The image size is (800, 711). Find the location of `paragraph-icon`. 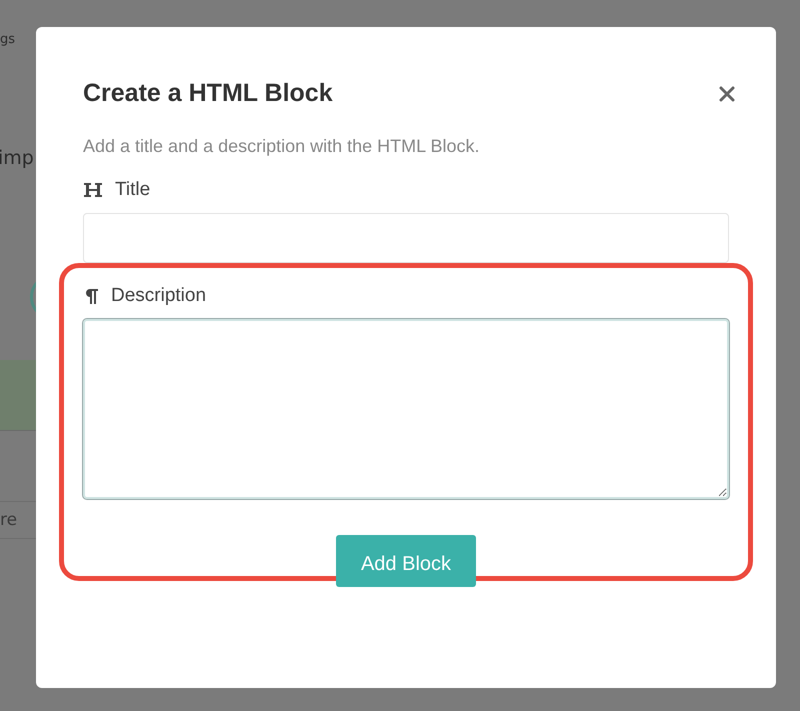

paragraph-icon is located at coordinates (91, 296).